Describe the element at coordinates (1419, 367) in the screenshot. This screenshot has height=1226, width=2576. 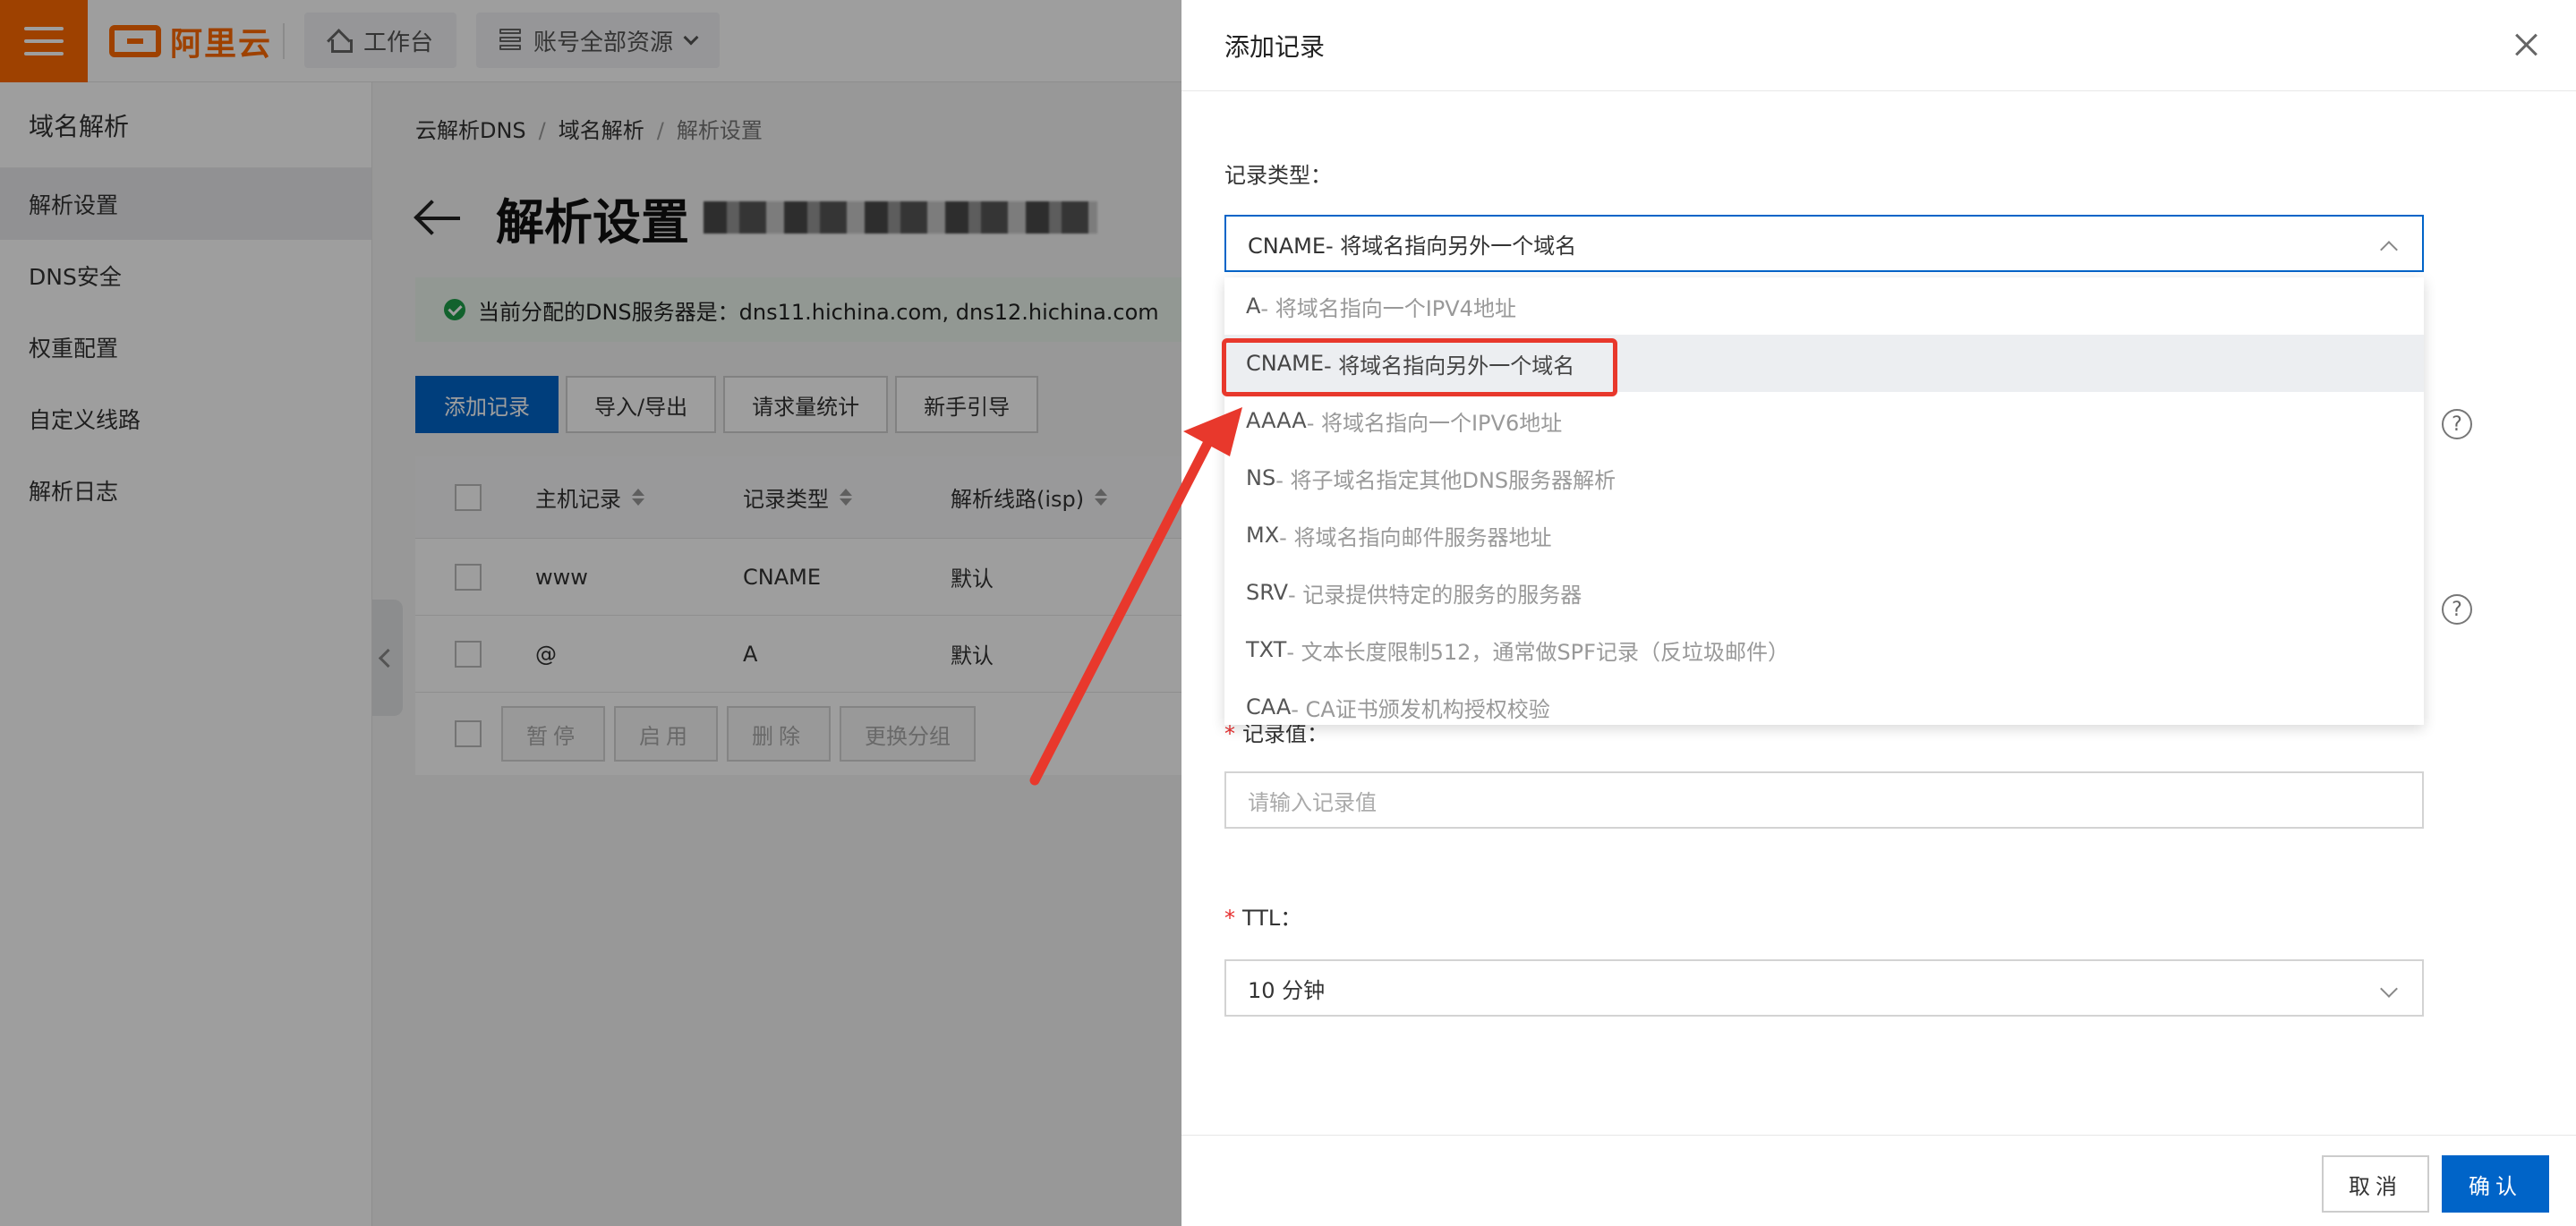
I see `annotation-highlight-box` at that location.